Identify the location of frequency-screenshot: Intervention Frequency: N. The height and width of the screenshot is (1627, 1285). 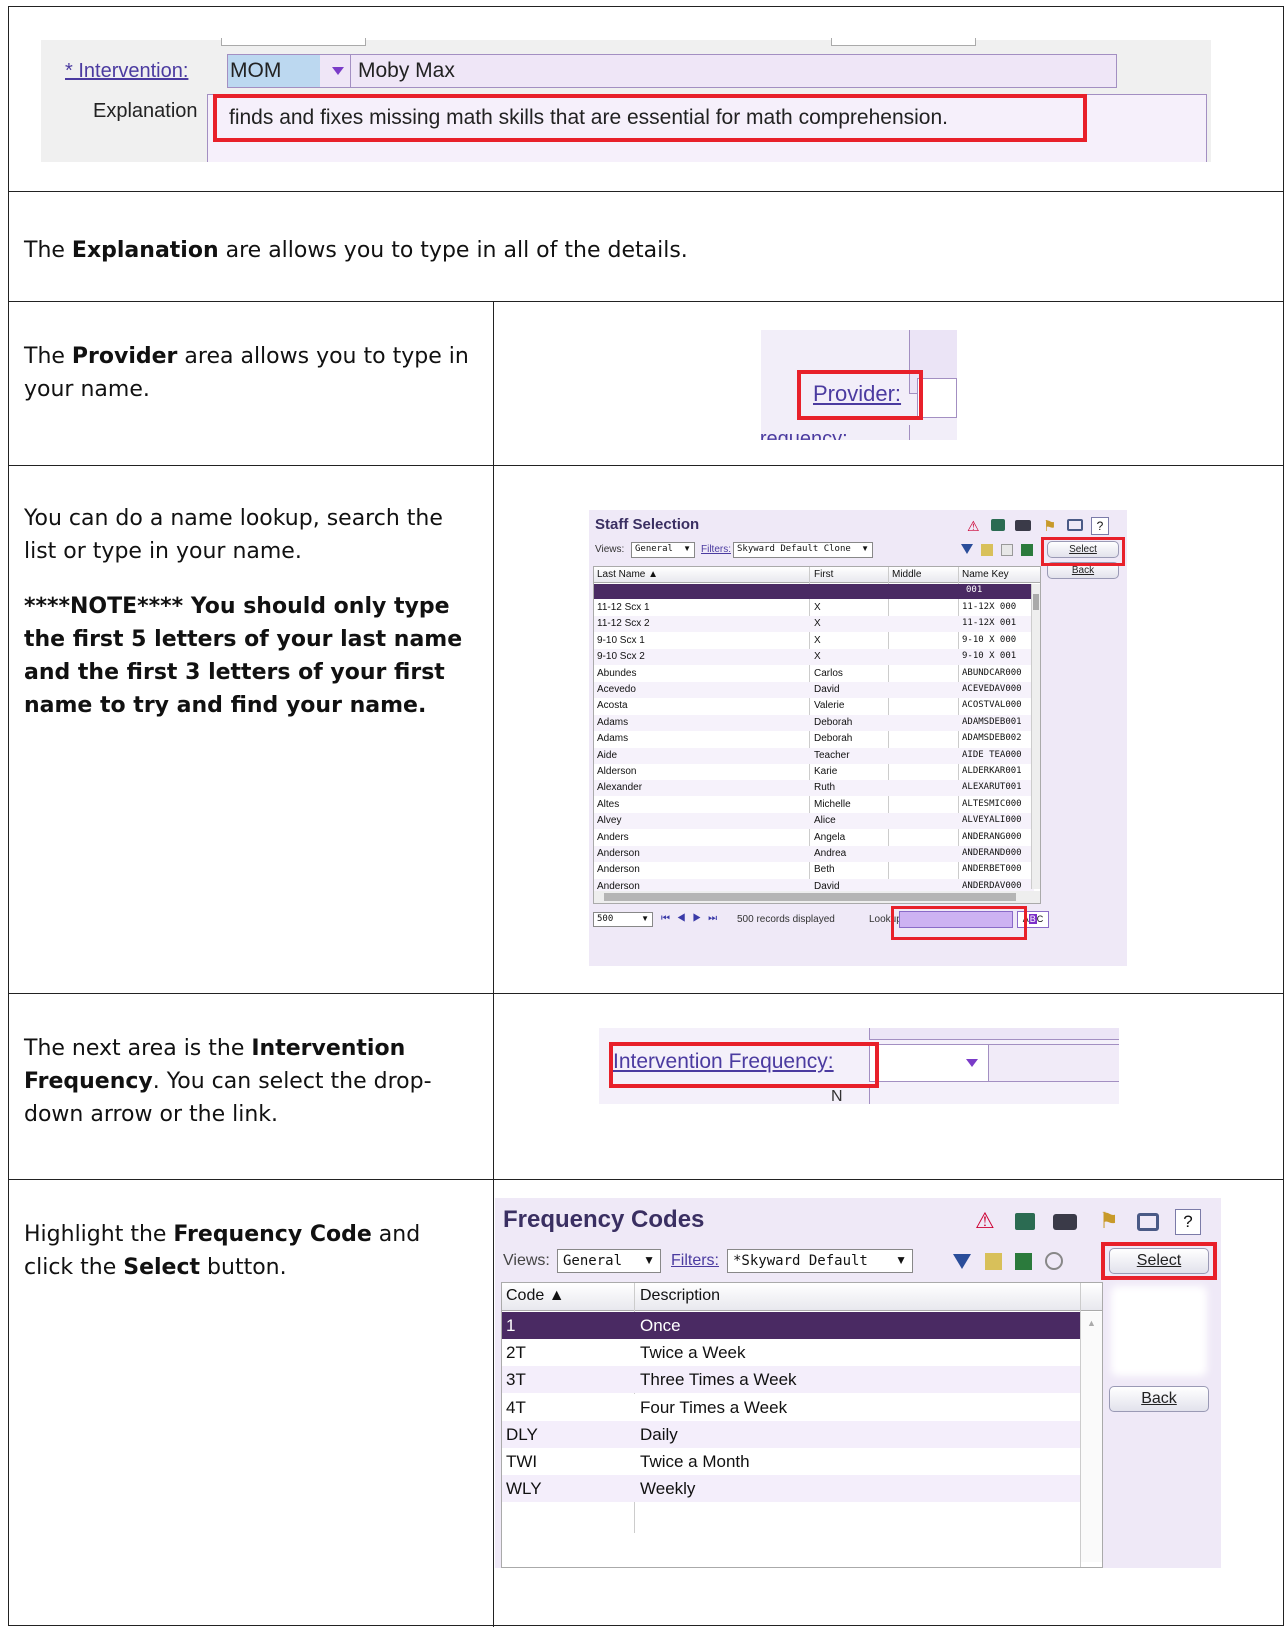
(859, 1066).